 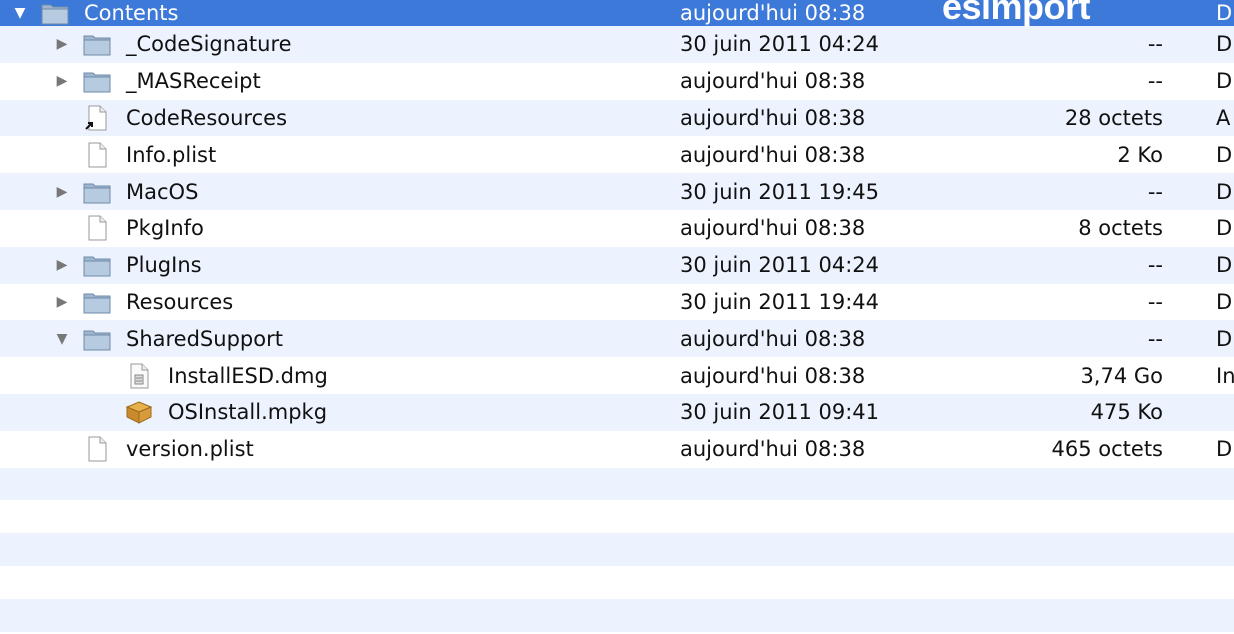 What do you see at coordinates (1223, 117) in the screenshot?
I see `file-kind: A` at bounding box center [1223, 117].